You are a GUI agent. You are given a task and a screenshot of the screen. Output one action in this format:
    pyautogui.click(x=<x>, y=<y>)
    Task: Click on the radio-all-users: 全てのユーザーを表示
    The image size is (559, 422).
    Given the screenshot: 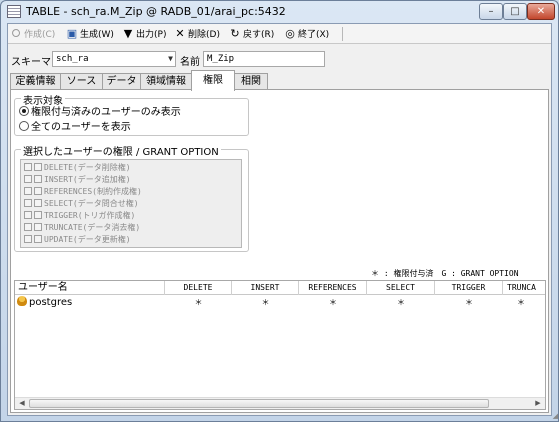 What is the action you would take?
    pyautogui.click(x=75, y=128)
    